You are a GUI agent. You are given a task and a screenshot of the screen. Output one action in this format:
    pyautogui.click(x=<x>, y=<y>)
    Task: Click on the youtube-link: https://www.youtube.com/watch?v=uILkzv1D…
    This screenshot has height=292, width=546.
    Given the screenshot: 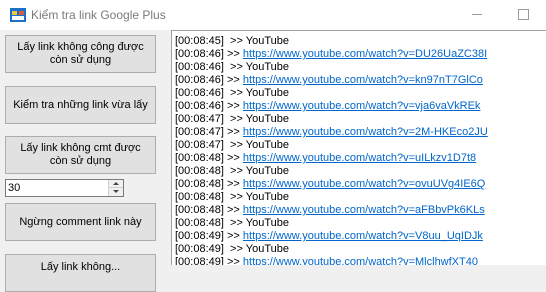 What is the action you would take?
    pyautogui.click(x=359, y=158)
    